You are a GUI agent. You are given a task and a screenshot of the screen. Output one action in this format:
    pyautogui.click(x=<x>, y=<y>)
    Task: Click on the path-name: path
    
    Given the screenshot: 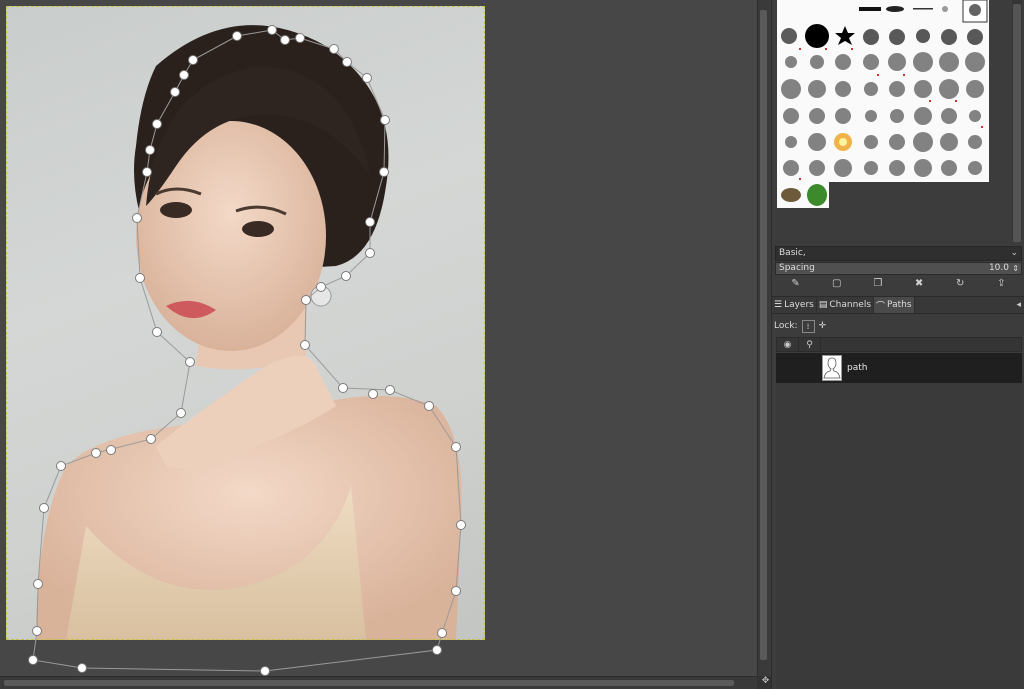 What is the action you would take?
    pyautogui.click(x=857, y=368)
    